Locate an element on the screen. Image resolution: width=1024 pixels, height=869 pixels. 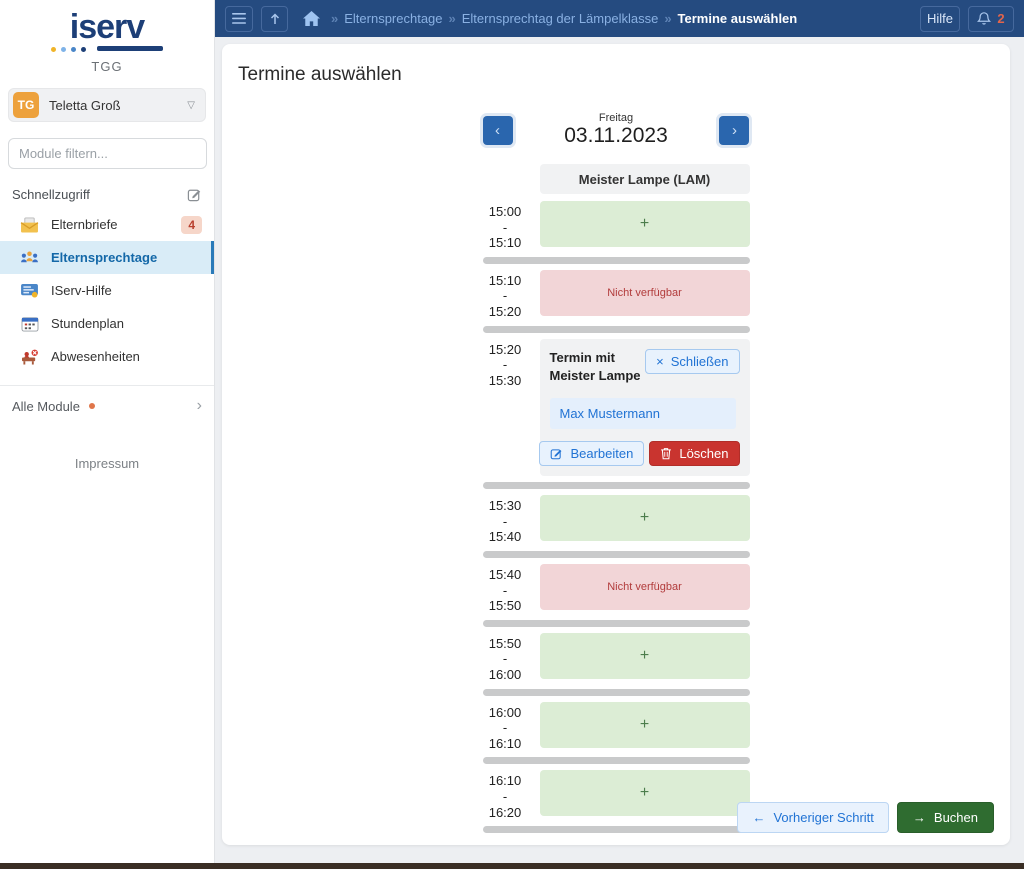
iserv-logo-underline is located at coordinates (107, 49).